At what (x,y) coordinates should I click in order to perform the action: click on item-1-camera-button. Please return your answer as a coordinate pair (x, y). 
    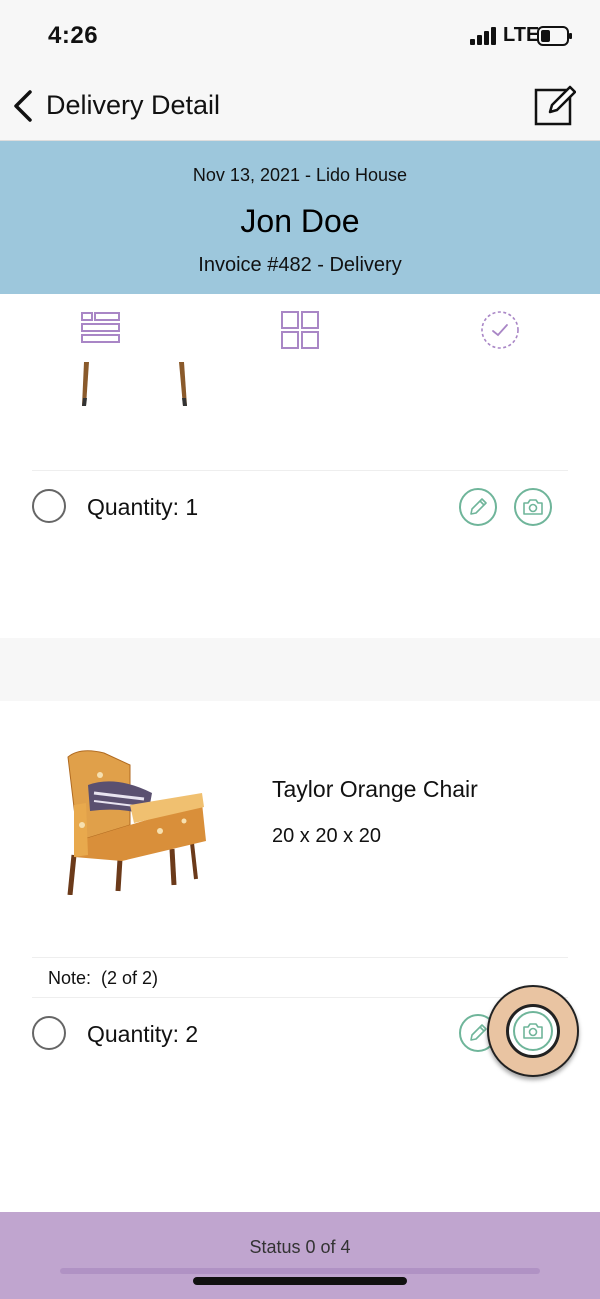
    Looking at the image, I should click on (533, 507).